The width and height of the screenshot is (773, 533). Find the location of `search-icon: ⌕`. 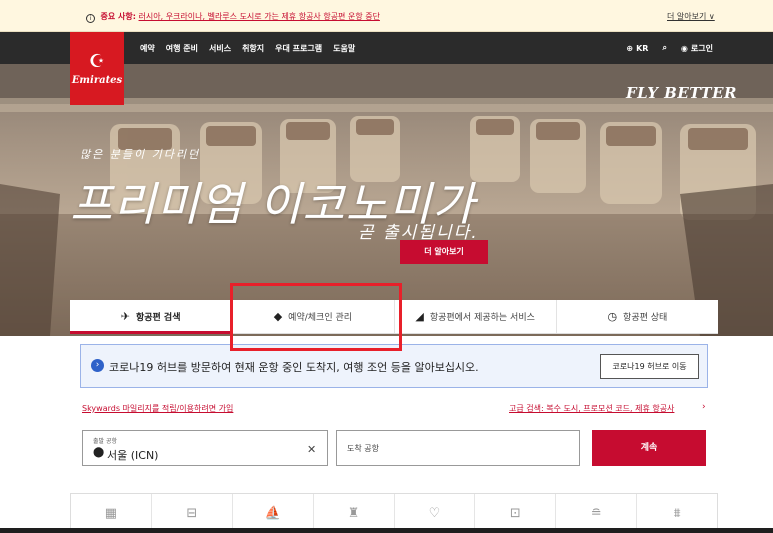

search-icon: ⌕ is located at coordinates (664, 48).